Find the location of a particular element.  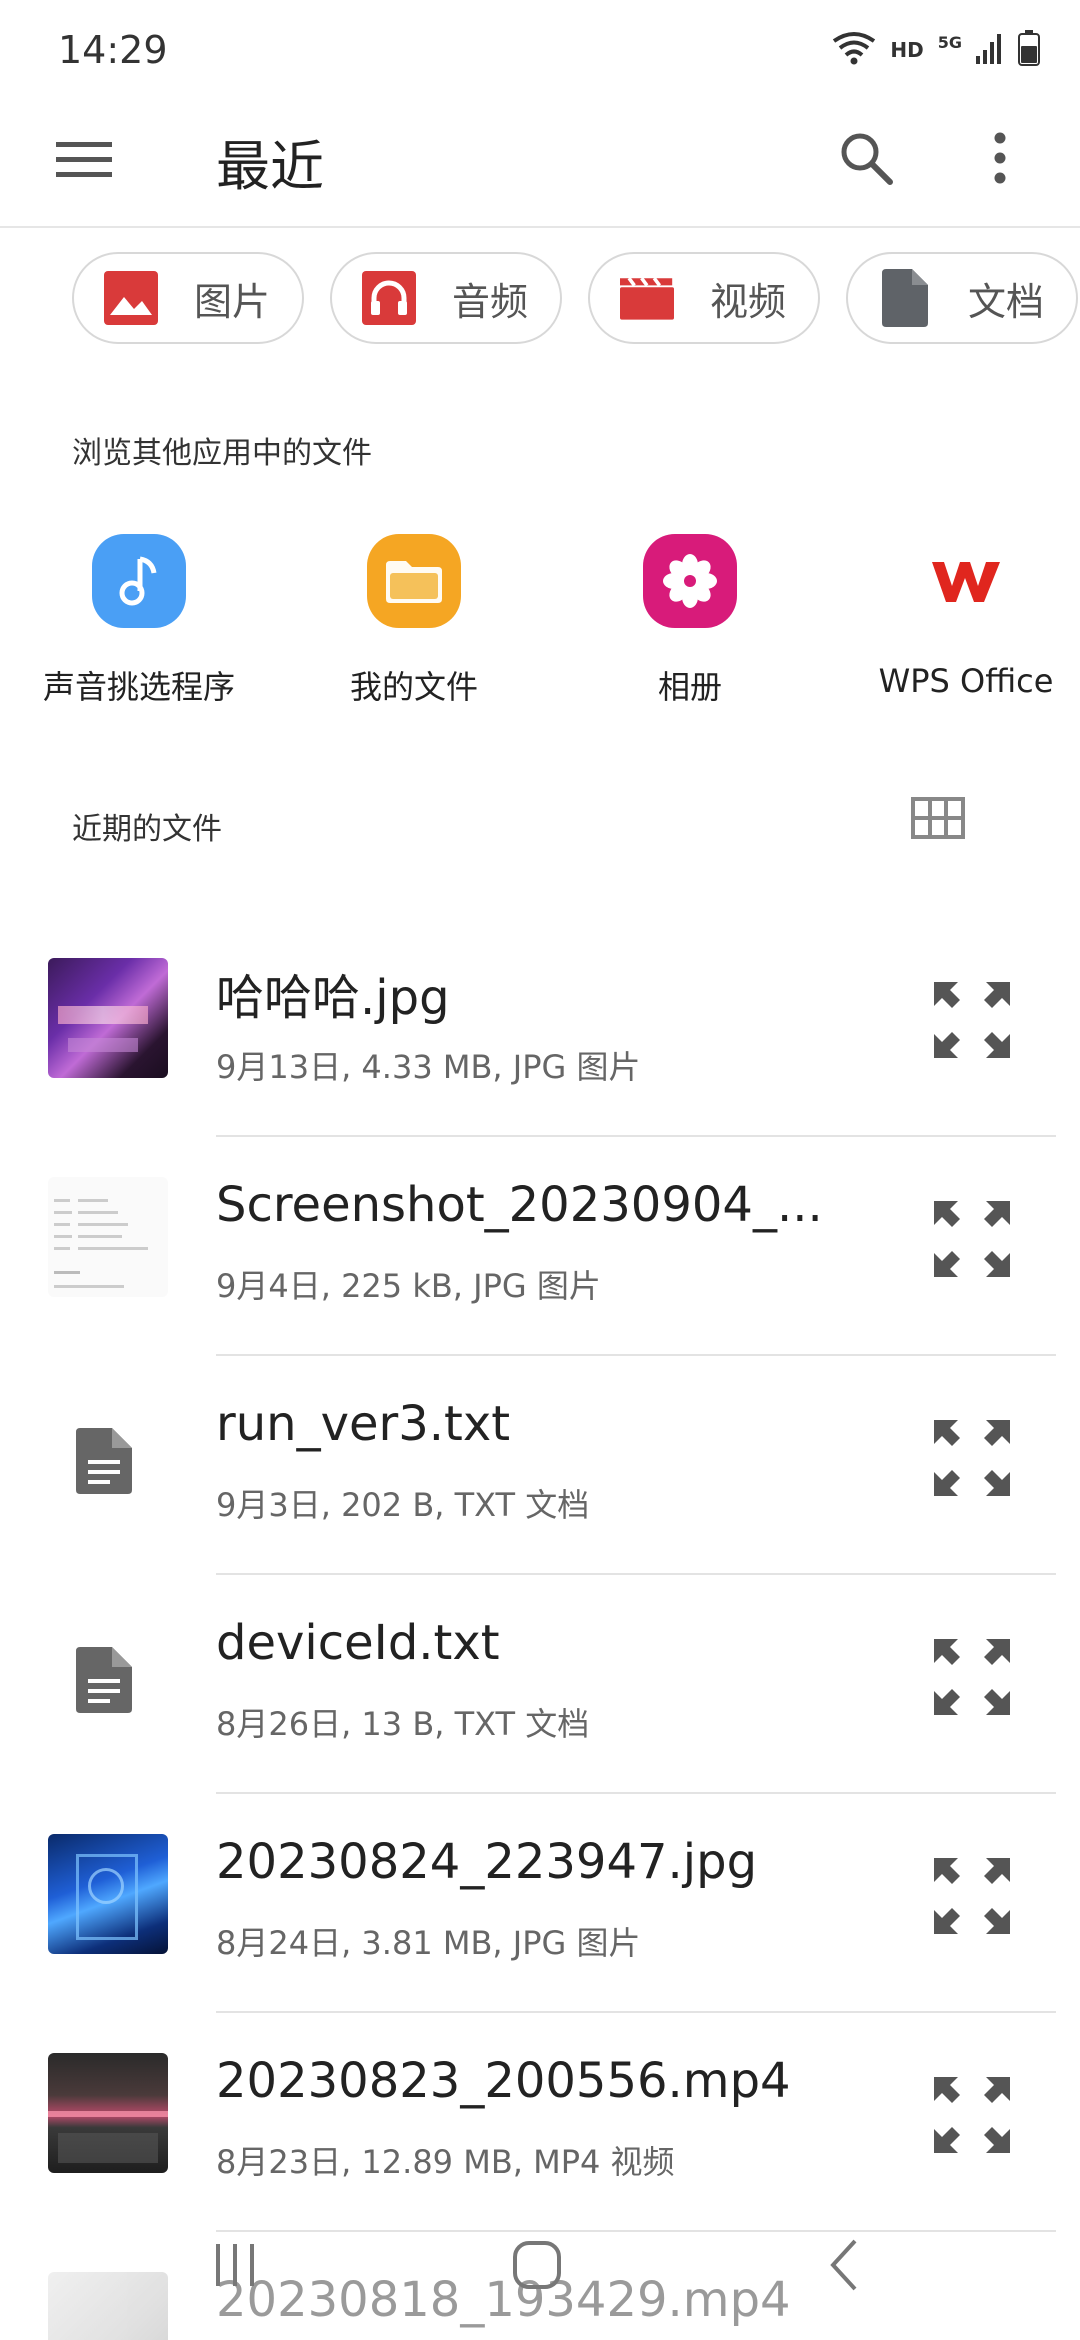

file-meta: 8月24日, 3.81 MB, JPG 图片 is located at coordinates (428, 1943).